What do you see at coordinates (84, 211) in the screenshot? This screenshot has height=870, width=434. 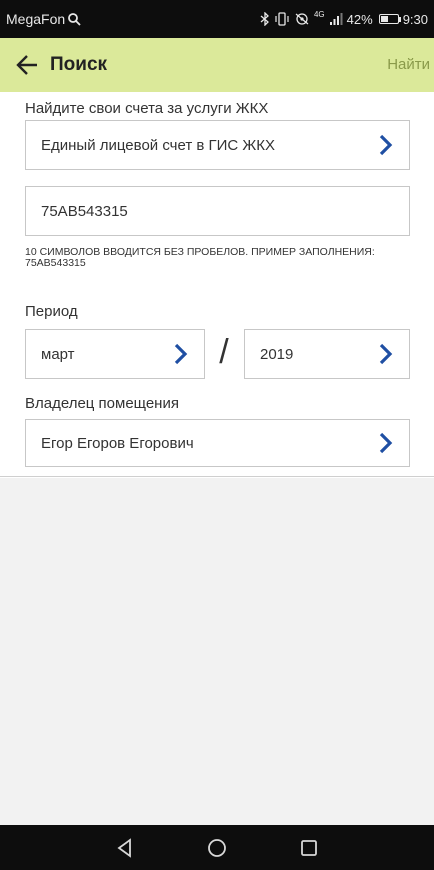 I see `account-number-value: 75AB543315` at bounding box center [84, 211].